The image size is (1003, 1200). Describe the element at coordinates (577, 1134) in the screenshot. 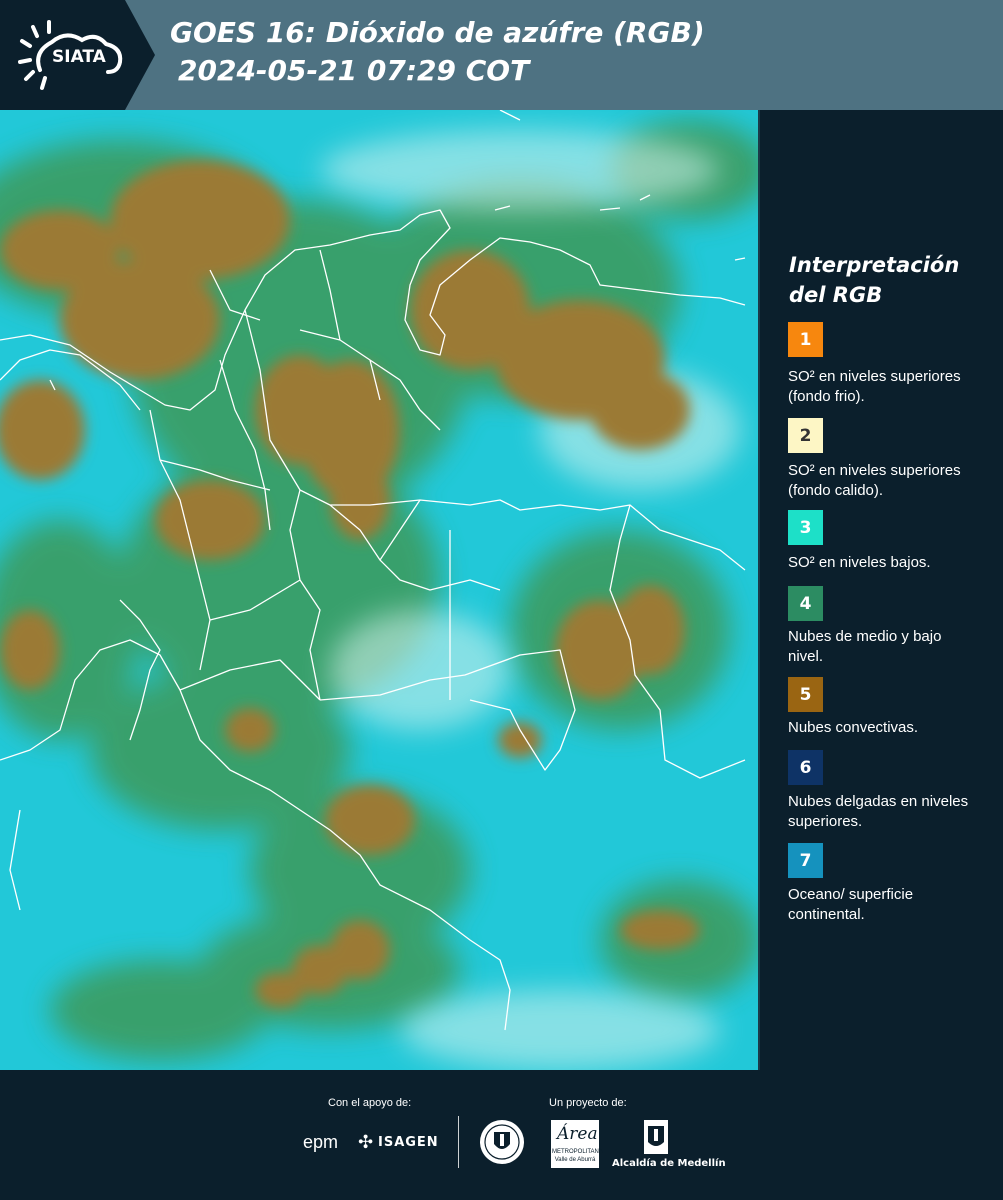

I see `area-logo-script: Área` at that location.